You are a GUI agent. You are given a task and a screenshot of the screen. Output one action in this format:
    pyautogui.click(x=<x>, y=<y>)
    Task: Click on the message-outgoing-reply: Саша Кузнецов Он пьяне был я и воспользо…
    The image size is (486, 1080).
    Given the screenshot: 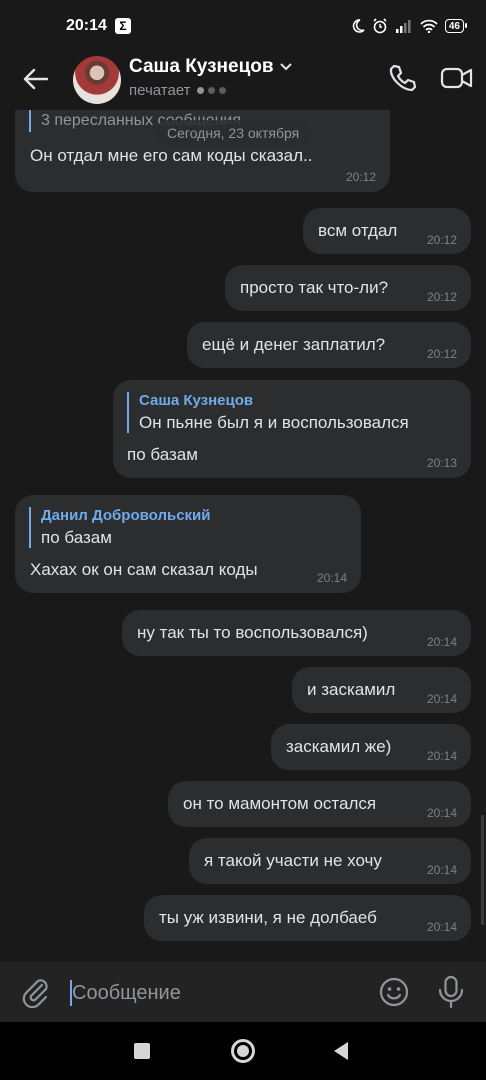 What is the action you would take?
    pyautogui.click(x=292, y=429)
    